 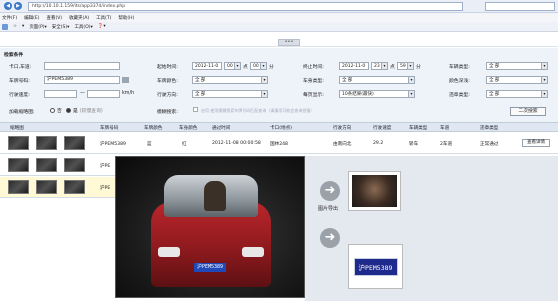 What do you see at coordinates (215, 196) in the screenshot?
I see `driver-figure` at bounding box center [215, 196].